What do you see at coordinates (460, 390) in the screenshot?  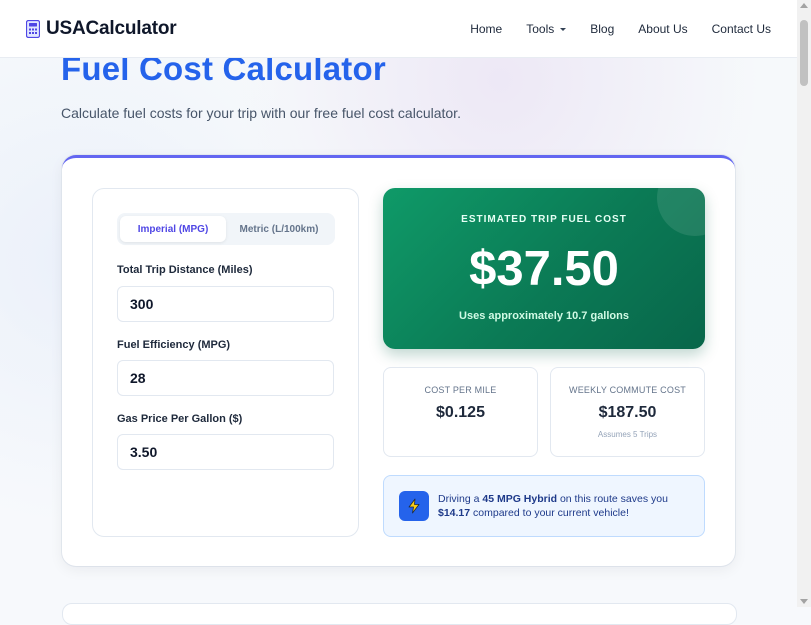 I see `cost-per-mile-label: COST PER MILE` at bounding box center [460, 390].